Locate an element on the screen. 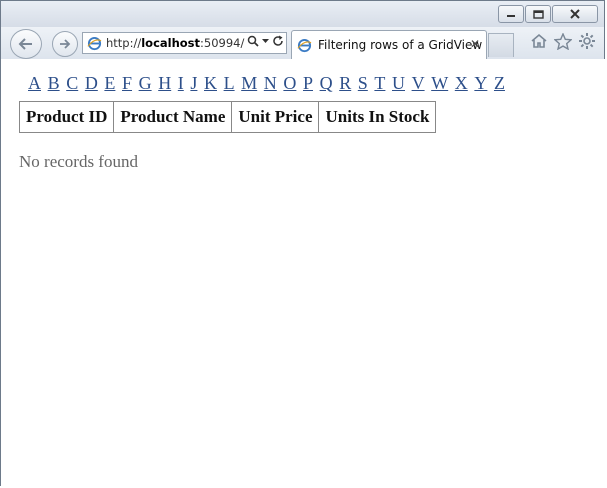 The height and width of the screenshot is (488, 607). address-bar: http://localhost:50994/I is located at coordinates (184, 43).